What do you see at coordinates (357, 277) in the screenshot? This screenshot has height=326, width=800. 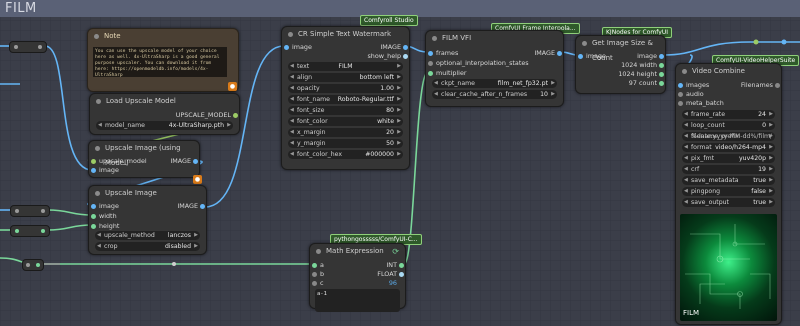 I see `math-expression-node: Math Expression ⟳ a b c INT FLOAT 96 a-1` at bounding box center [357, 277].